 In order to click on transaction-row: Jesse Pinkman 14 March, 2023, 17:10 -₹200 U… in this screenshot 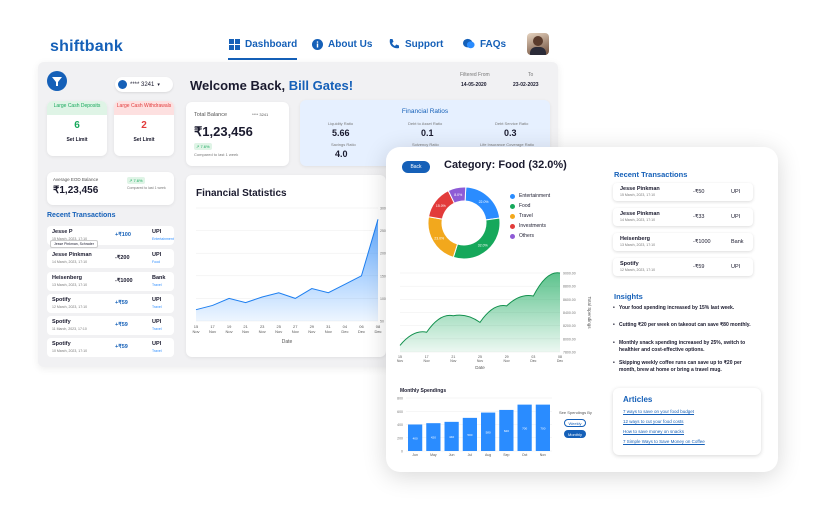, I will do `click(110, 258)`.